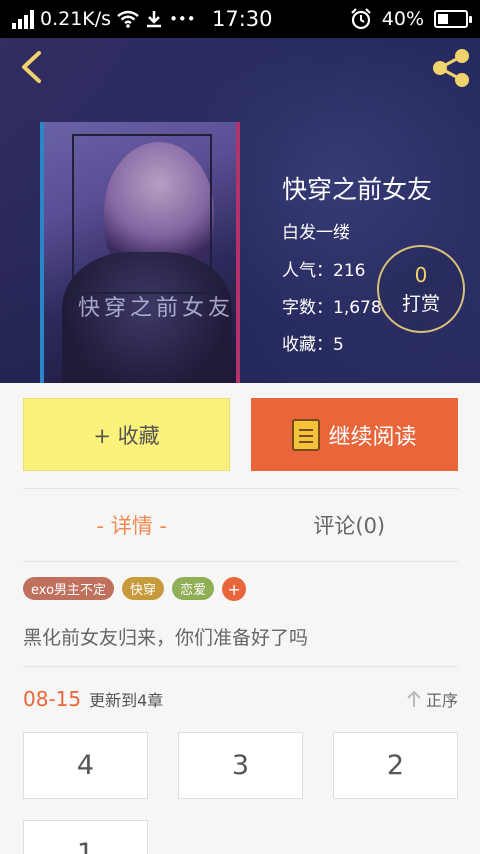 Image resolution: width=480 pixels, height=854 pixels. What do you see at coordinates (52, 699) in the screenshot?
I see `update-date: 08-15` at bounding box center [52, 699].